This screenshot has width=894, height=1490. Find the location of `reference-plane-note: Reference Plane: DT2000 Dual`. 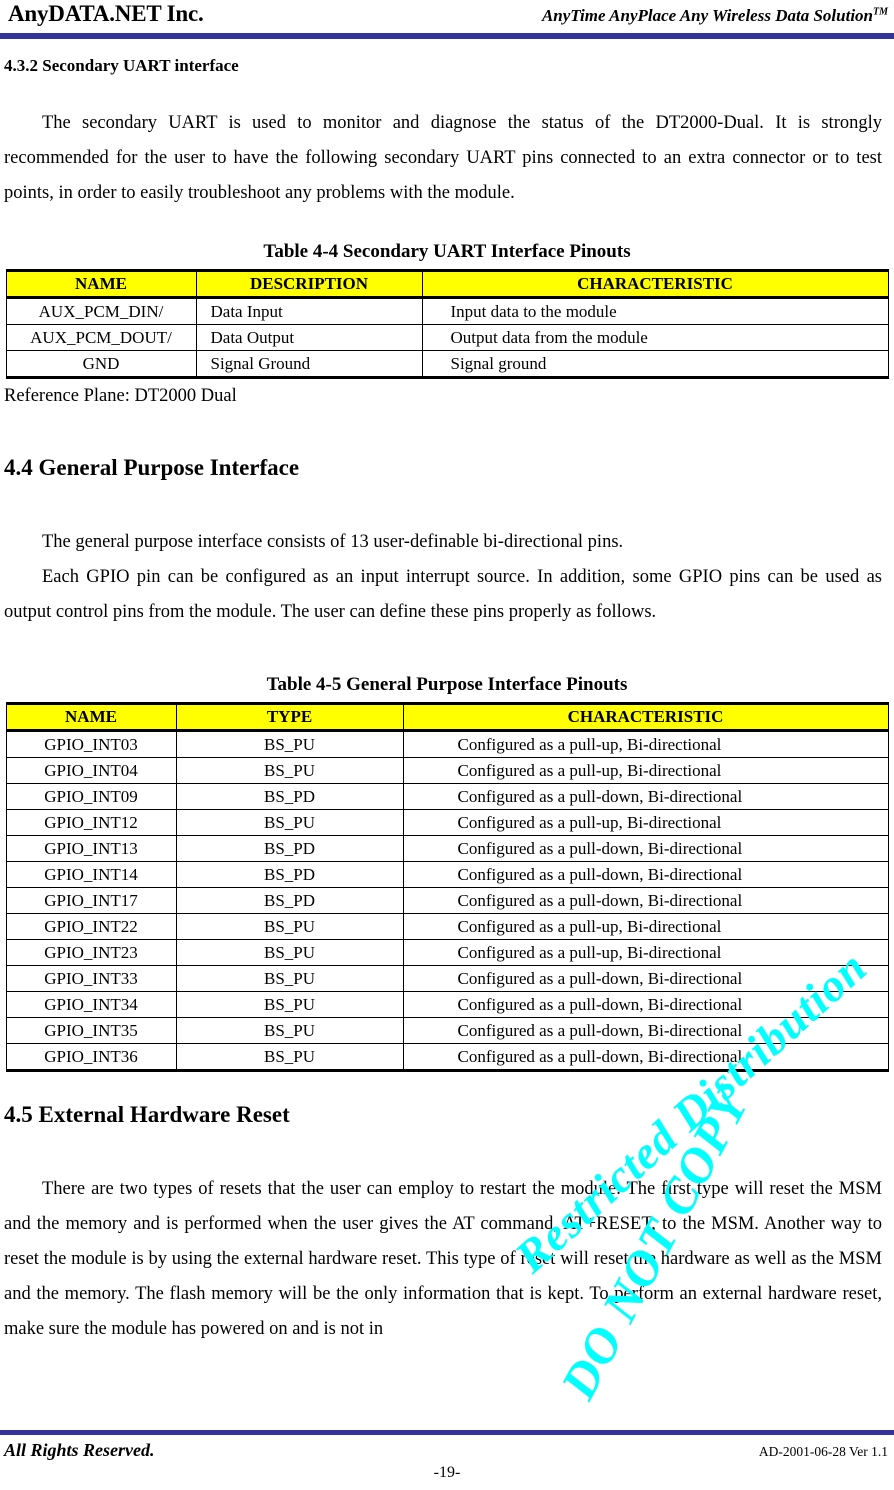

reference-plane-note: Reference Plane: DT2000 Dual is located at coordinates (120, 396).